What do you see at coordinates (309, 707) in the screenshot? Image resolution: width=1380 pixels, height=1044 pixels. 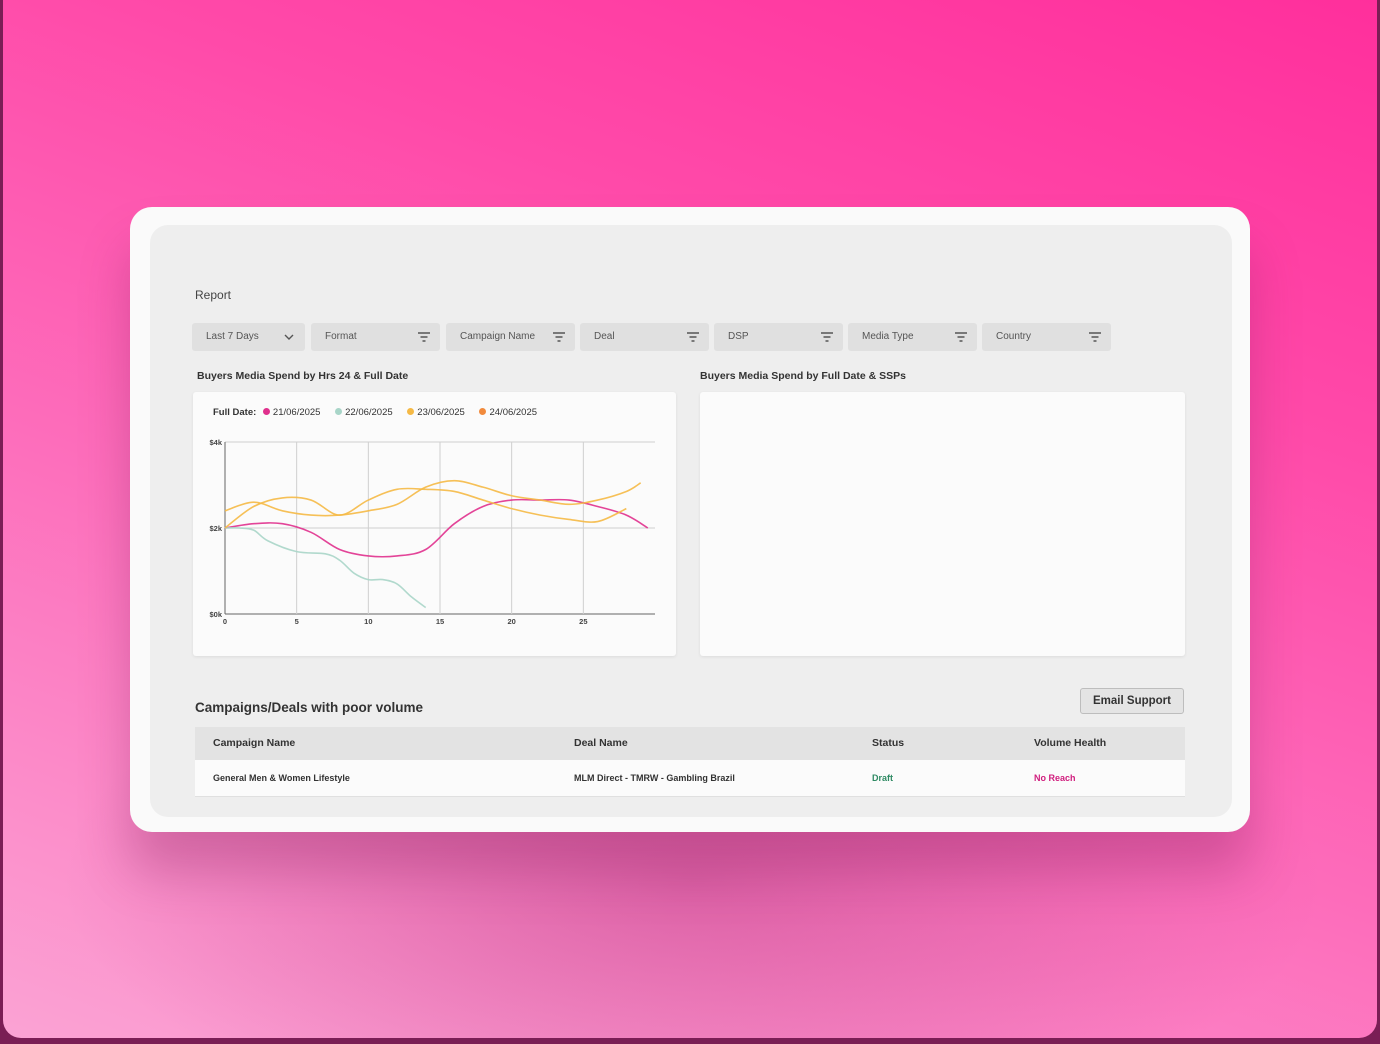 I see `section-title: Campaigns/Deals with poor volume` at bounding box center [309, 707].